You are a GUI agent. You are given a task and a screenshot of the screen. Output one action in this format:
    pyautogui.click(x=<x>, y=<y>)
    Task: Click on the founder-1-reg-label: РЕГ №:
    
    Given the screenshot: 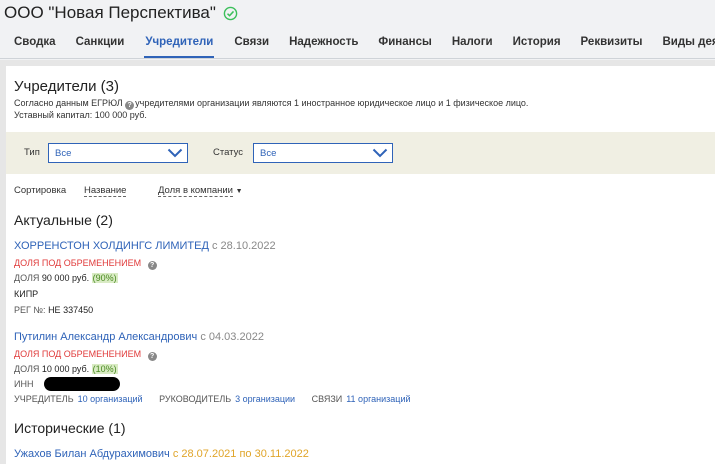 What is the action you would take?
    pyautogui.click(x=30, y=310)
    